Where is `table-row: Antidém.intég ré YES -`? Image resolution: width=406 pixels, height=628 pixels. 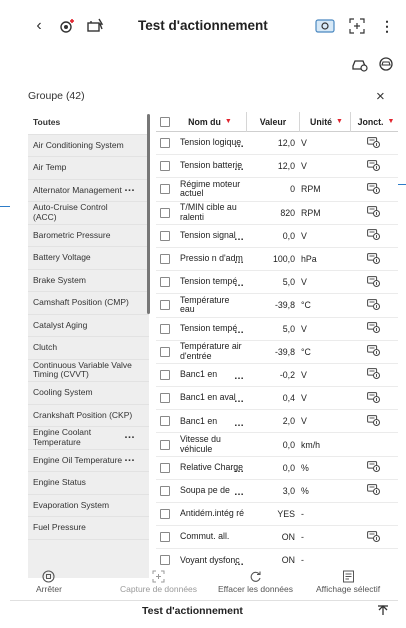 table-row: Antidém.intég ré YES - is located at coordinates (277, 515).